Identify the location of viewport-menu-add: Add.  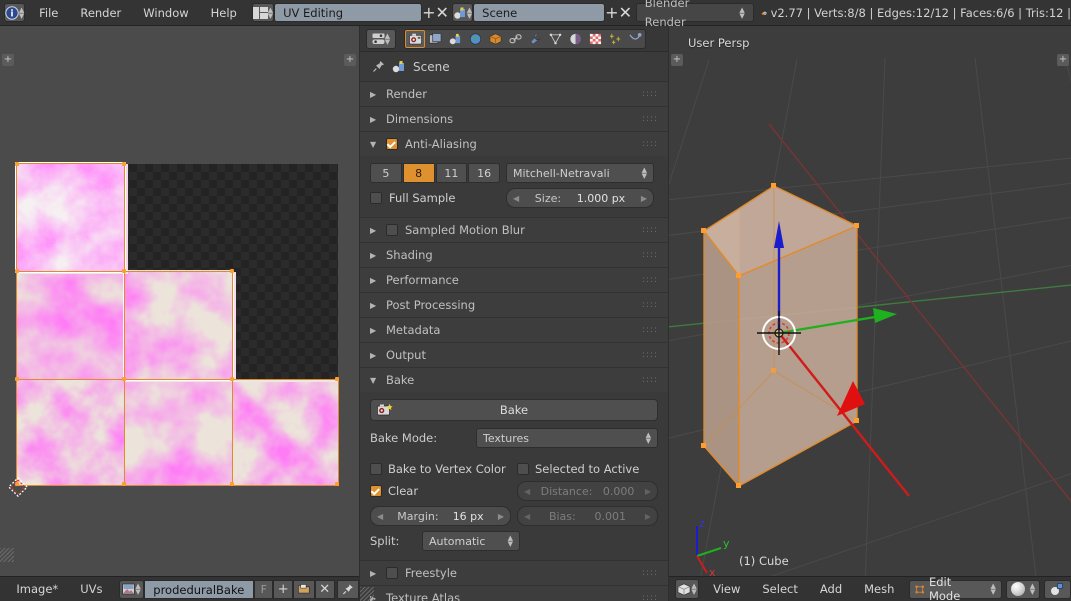
(831, 589).